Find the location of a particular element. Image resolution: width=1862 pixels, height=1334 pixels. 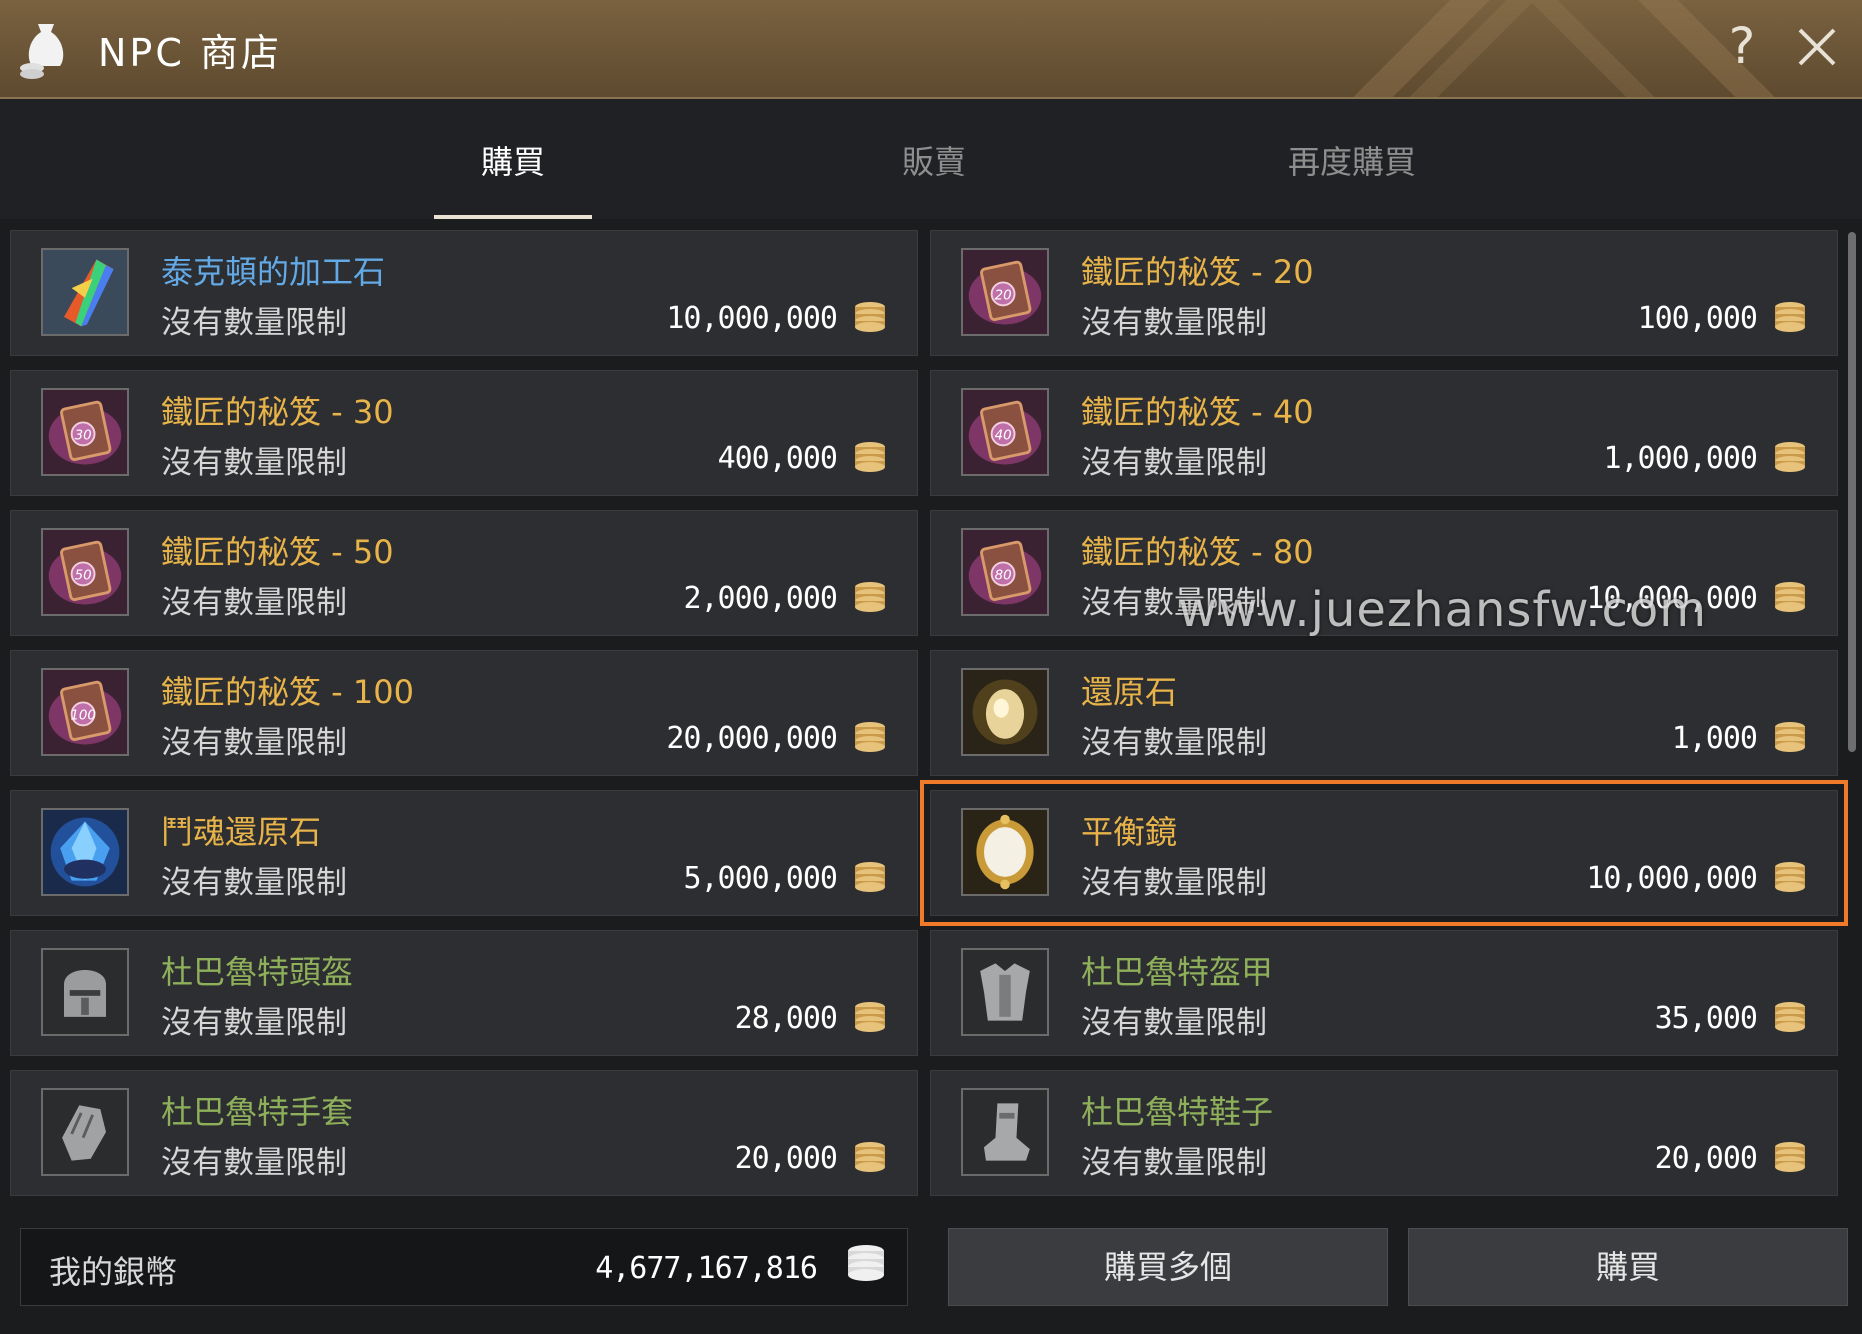

shop-item: 杜巴魯特手套 沒有數量限制 20,000 is located at coordinates (464, 1133).